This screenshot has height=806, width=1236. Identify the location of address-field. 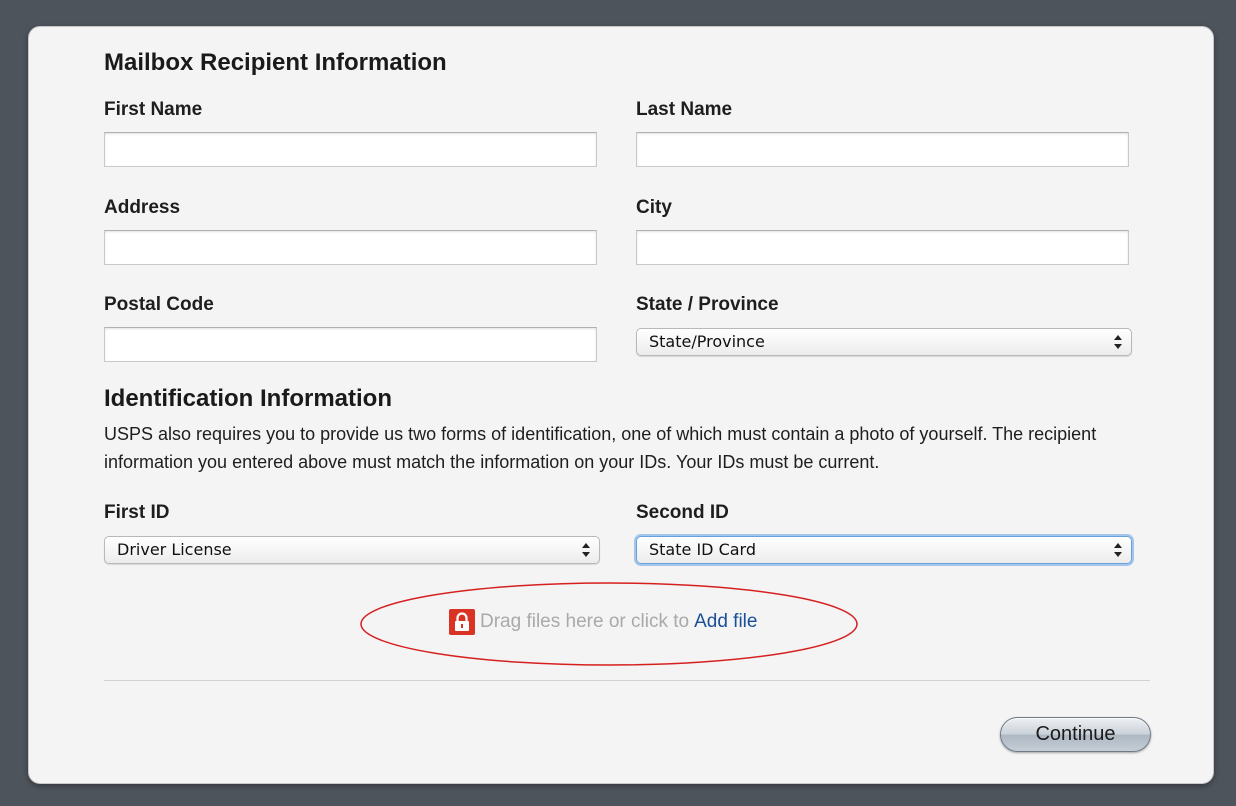
(350, 247).